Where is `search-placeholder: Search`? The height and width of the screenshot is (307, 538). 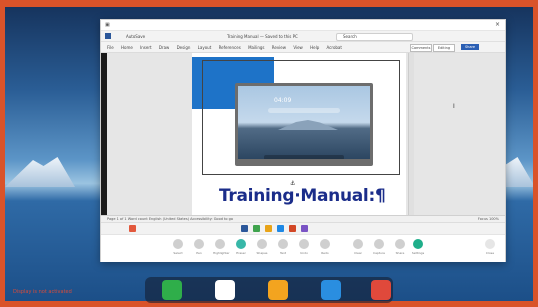 search-placeholder: Search is located at coordinates (350, 36).